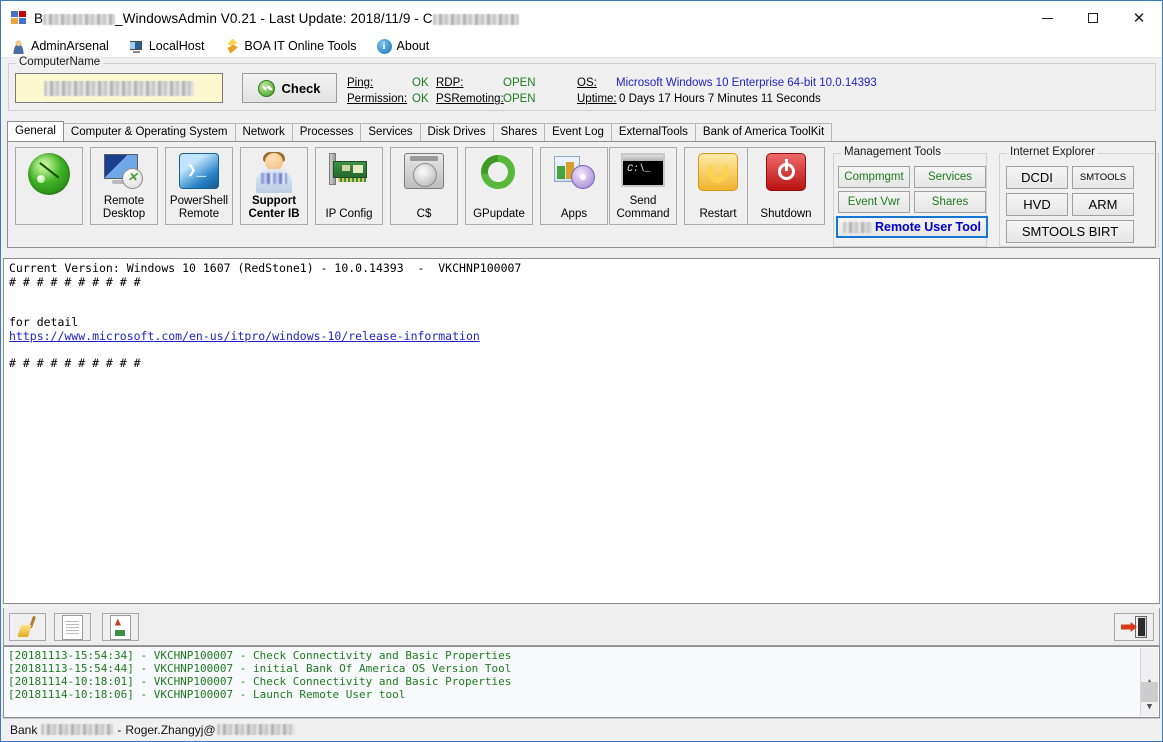 The height and width of the screenshot is (742, 1163). I want to click on smtools-birt-button: SMTOOLS BIRT, so click(1070, 231).